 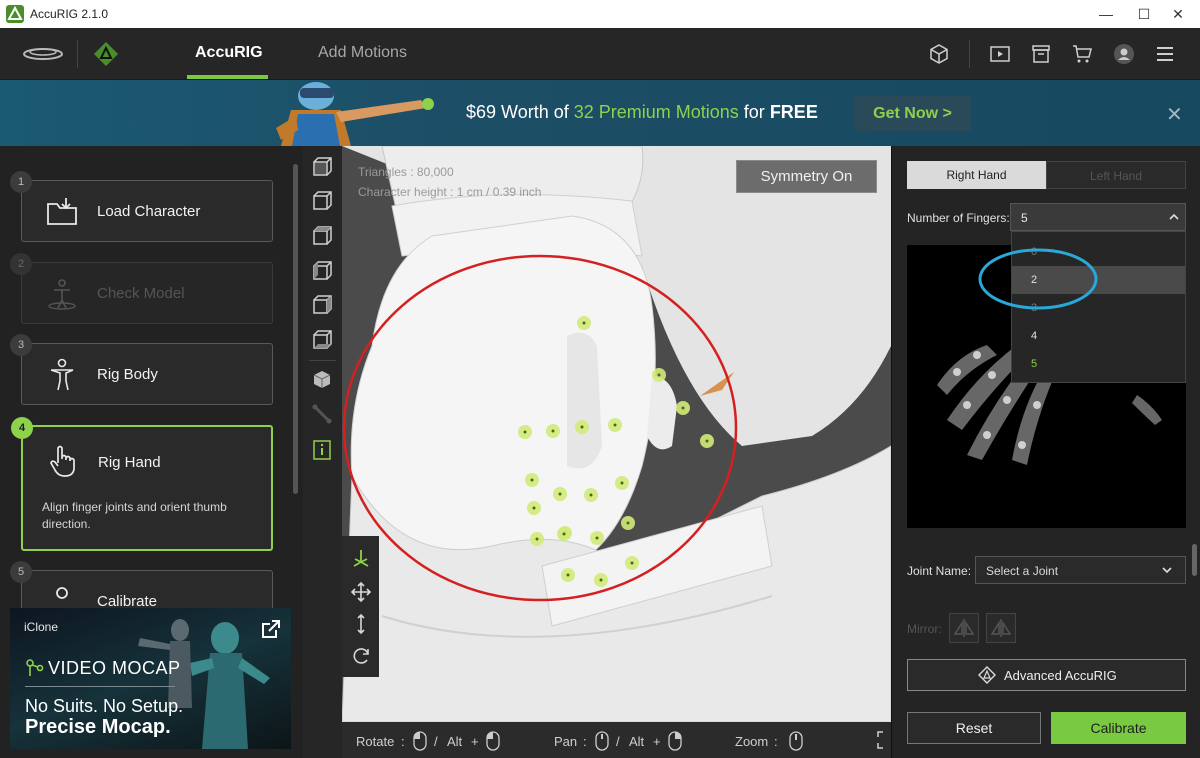 What do you see at coordinates (361, 624) in the screenshot?
I see `vertical-move-icon` at bounding box center [361, 624].